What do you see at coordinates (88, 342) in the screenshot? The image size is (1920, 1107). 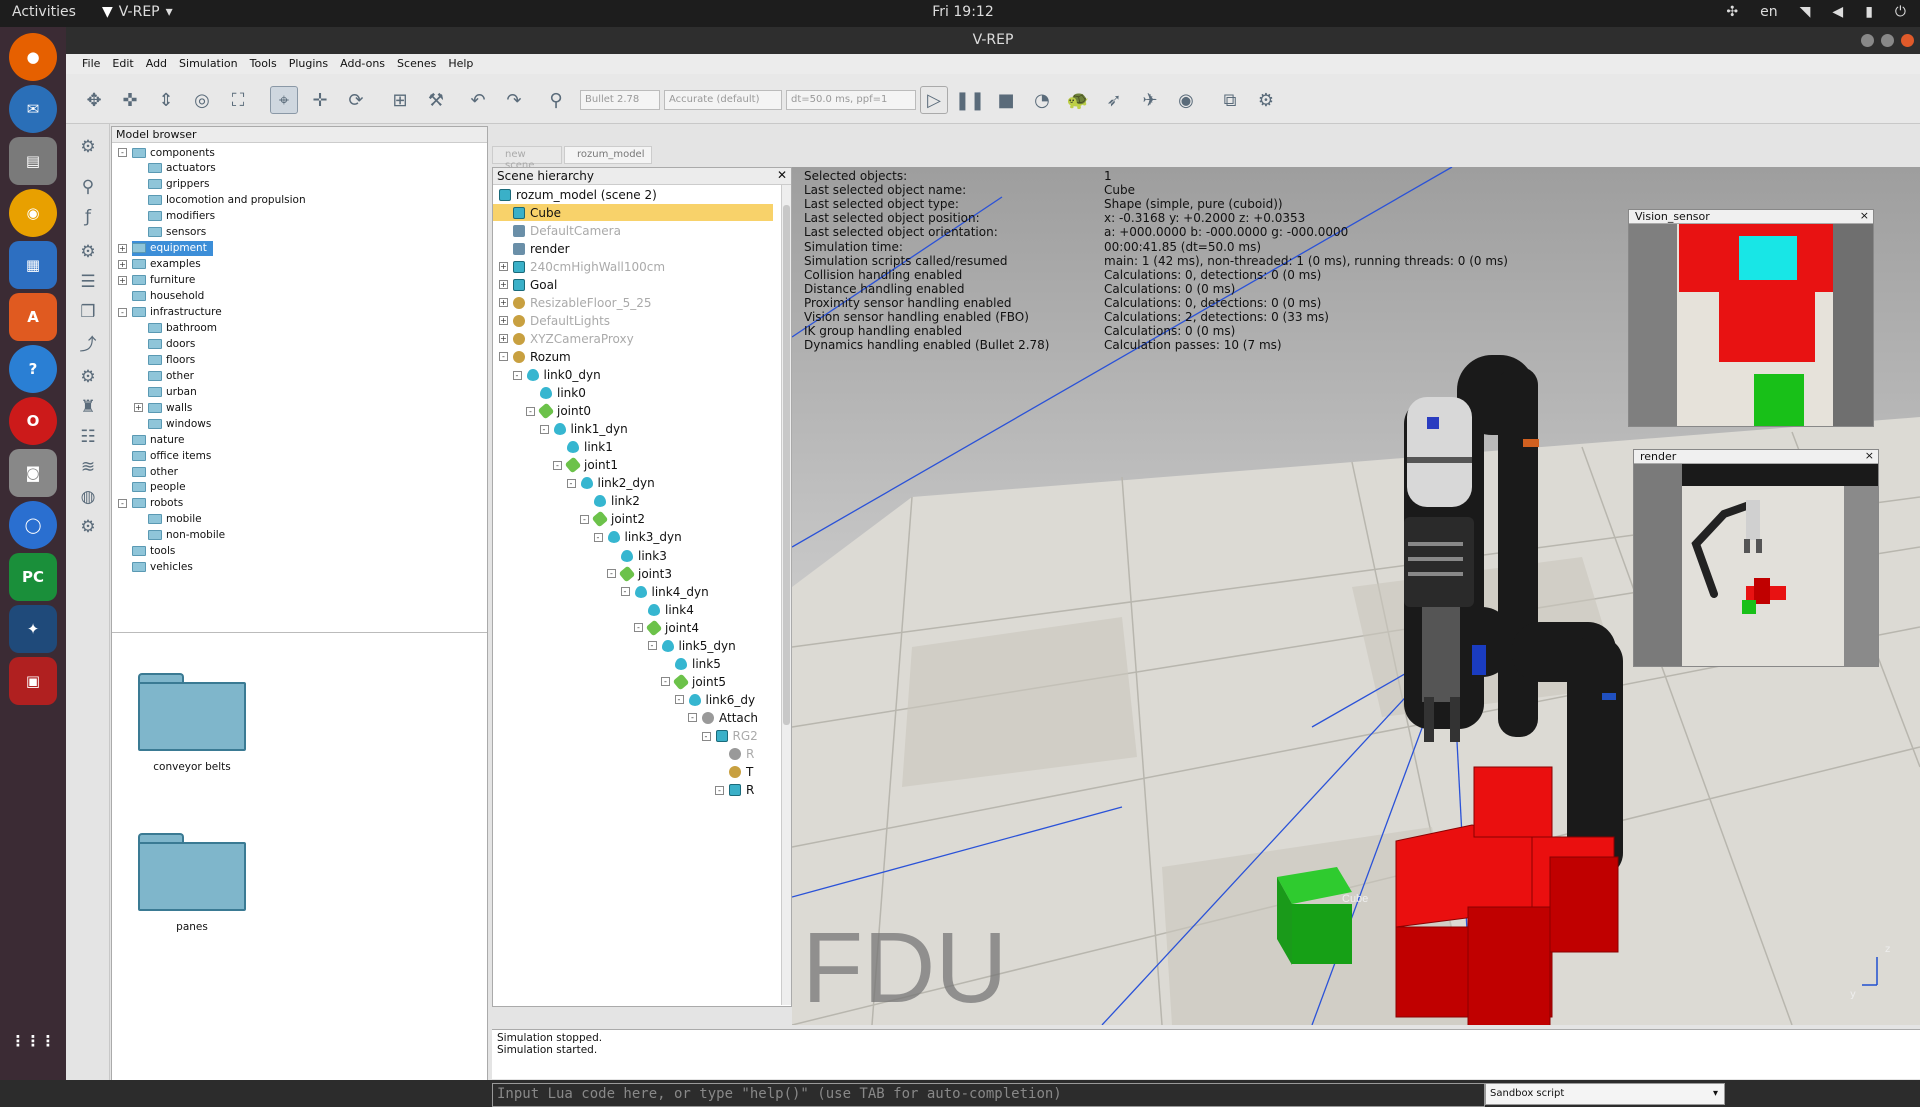 I see `path-icon: ⤴` at bounding box center [88, 342].